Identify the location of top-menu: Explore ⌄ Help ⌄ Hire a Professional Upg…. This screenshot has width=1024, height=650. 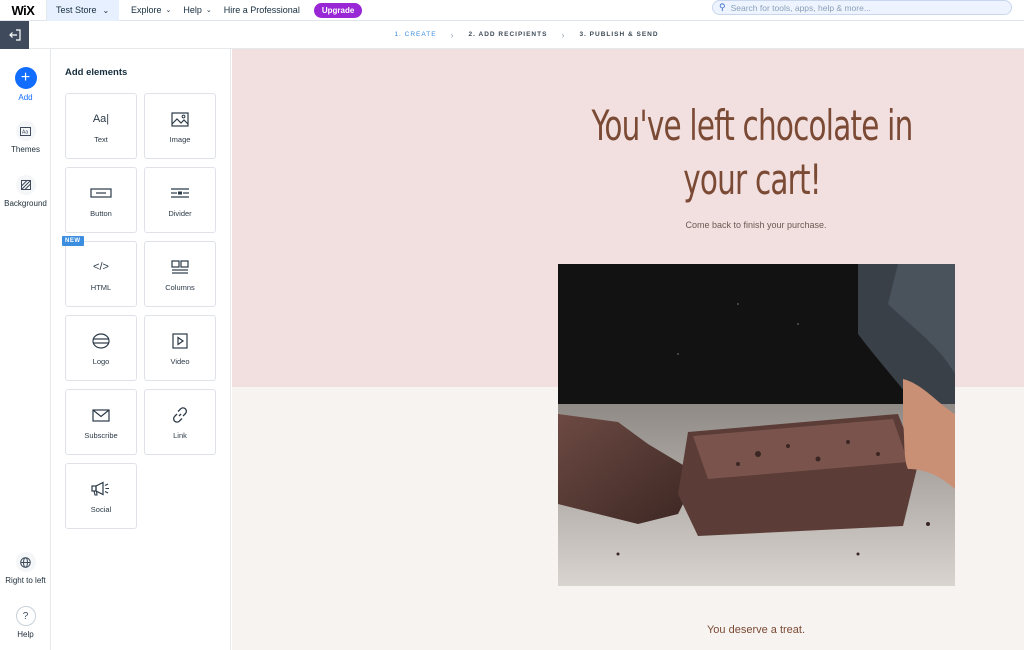
(247, 10).